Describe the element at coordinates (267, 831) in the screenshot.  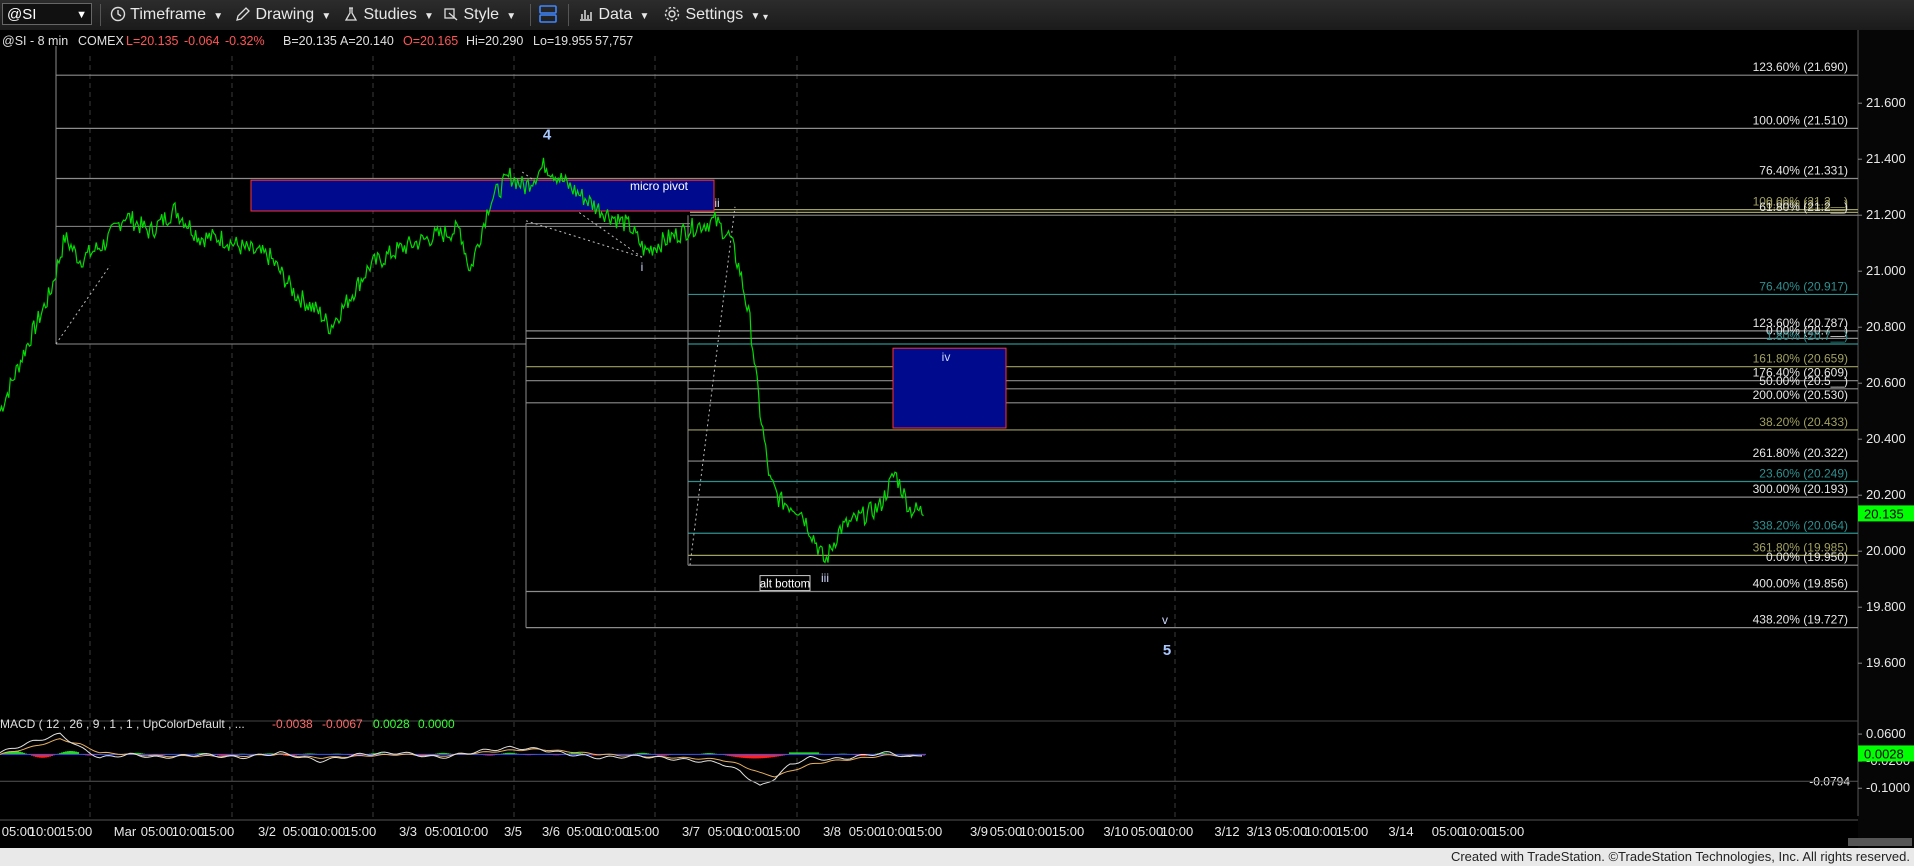
I see `time-tick-label: 3/2` at that location.